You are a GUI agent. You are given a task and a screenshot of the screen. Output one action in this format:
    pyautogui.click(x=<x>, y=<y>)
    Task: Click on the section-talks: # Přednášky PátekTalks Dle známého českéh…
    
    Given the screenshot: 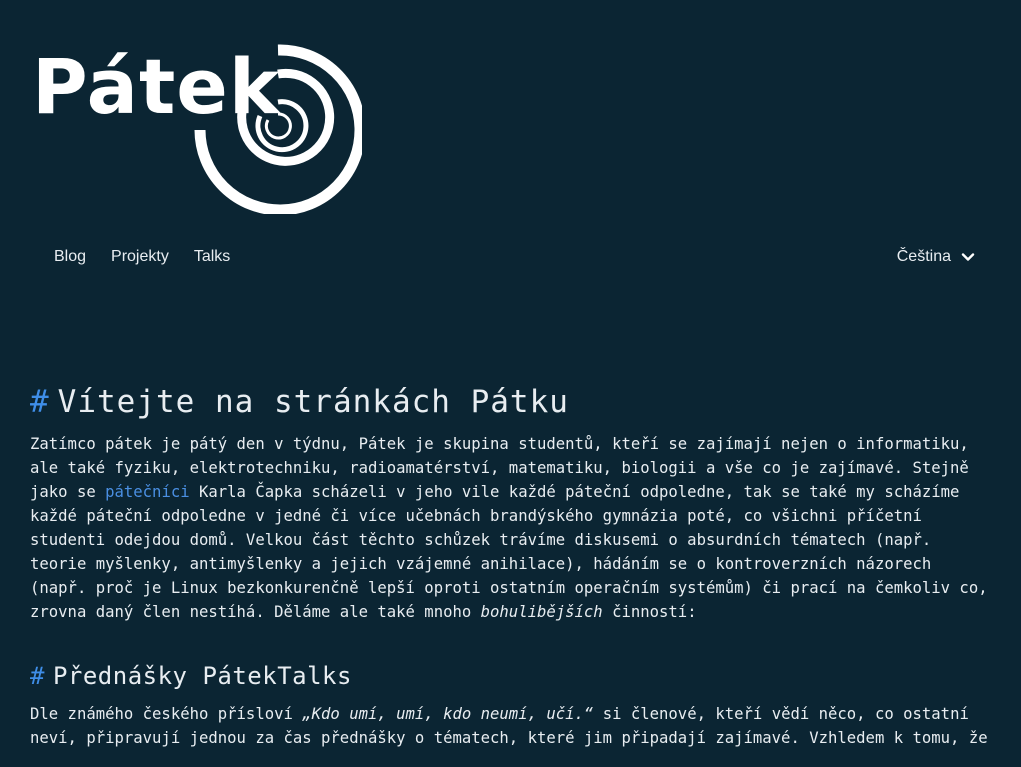 What is the action you would take?
    pyautogui.click(x=512, y=704)
    